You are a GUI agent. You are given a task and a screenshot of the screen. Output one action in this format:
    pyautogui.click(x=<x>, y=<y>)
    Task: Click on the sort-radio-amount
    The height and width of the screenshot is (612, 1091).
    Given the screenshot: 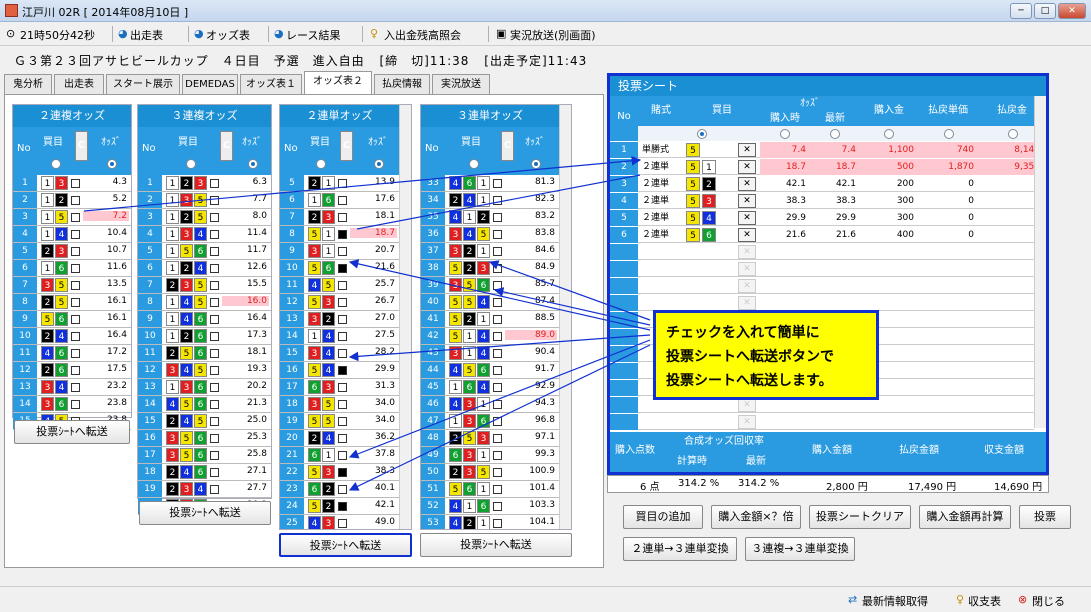 What is the action you would take?
    pyautogui.click(x=889, y=134)
    